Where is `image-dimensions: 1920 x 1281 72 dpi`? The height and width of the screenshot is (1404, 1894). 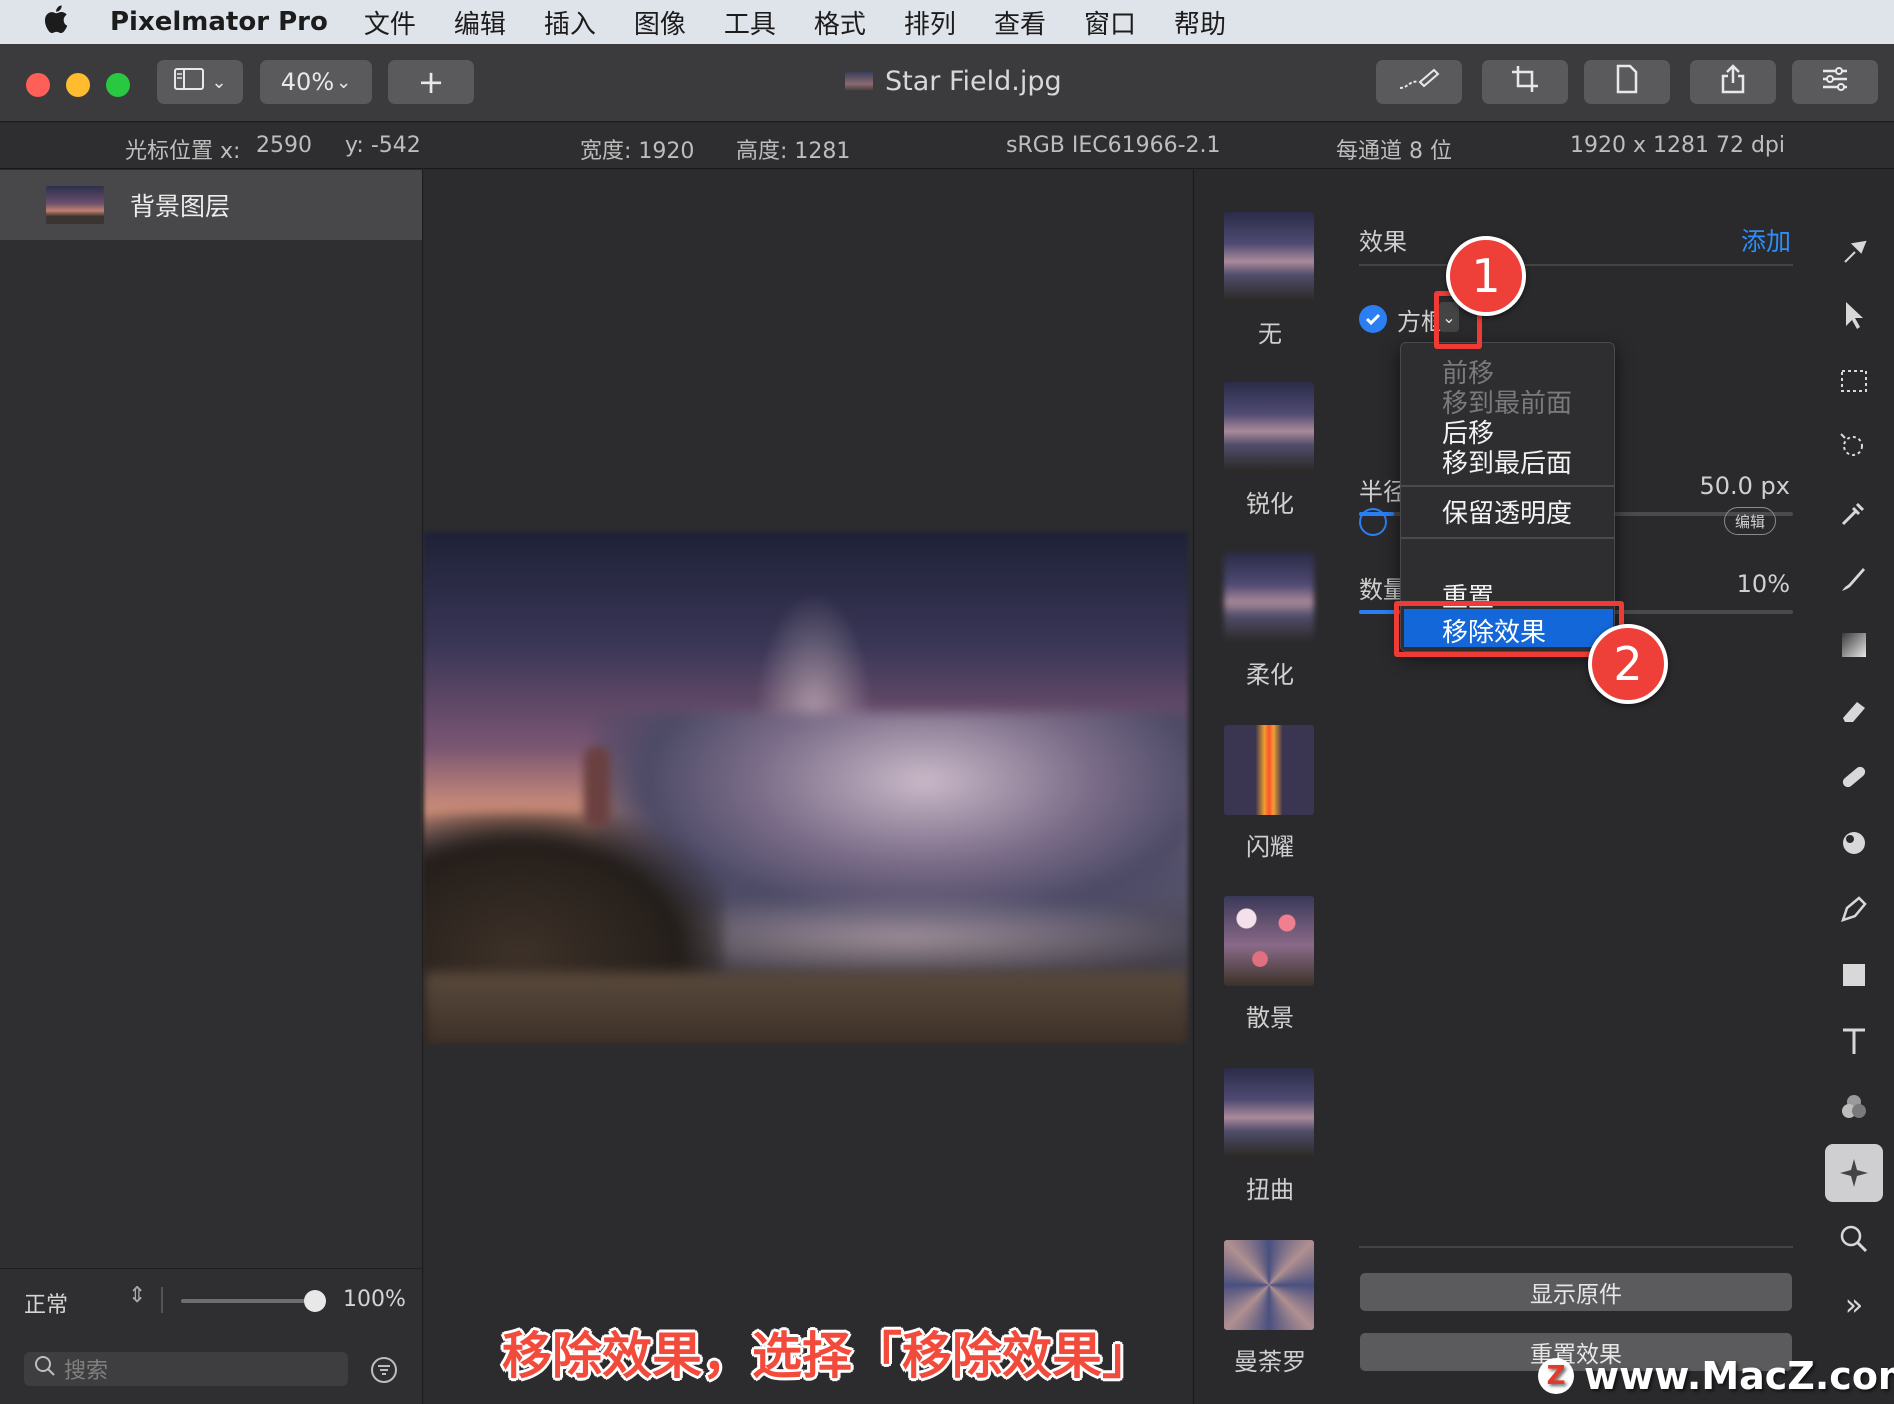
image-dimensions: 1920 x 1281 72 dpi is located at coordinates (1678, 145).